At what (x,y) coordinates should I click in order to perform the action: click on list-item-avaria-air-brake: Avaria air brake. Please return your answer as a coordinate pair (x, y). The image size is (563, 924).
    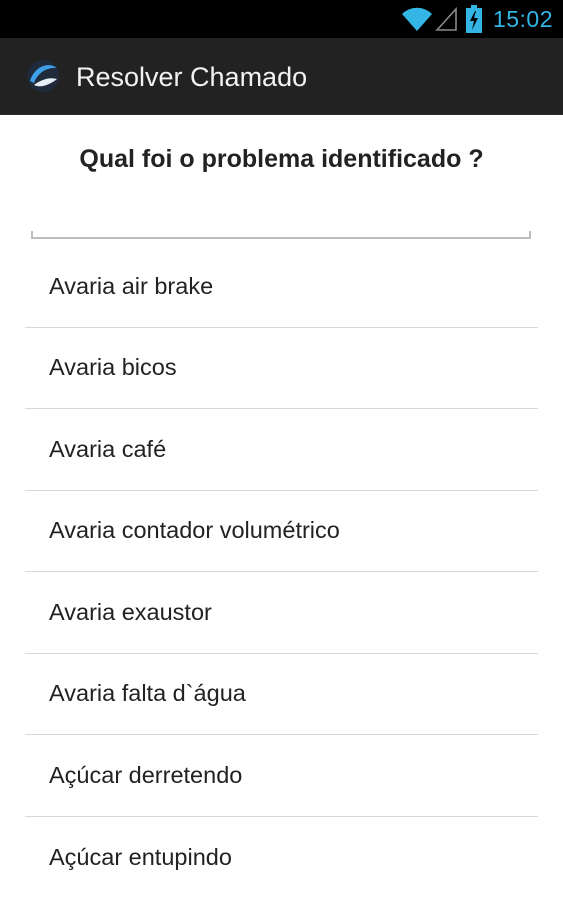
    Looking at the image, I should click on (281, 287).